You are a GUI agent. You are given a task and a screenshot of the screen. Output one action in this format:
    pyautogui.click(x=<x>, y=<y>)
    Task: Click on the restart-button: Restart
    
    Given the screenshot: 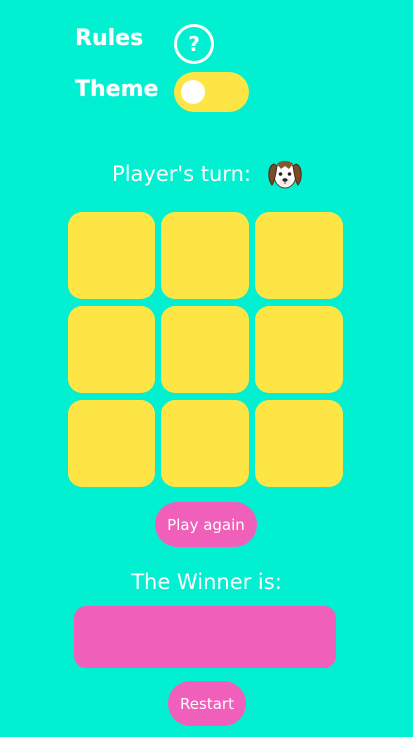 What is the action you would take?
    pyautogui.click(x=207, y=703)
    